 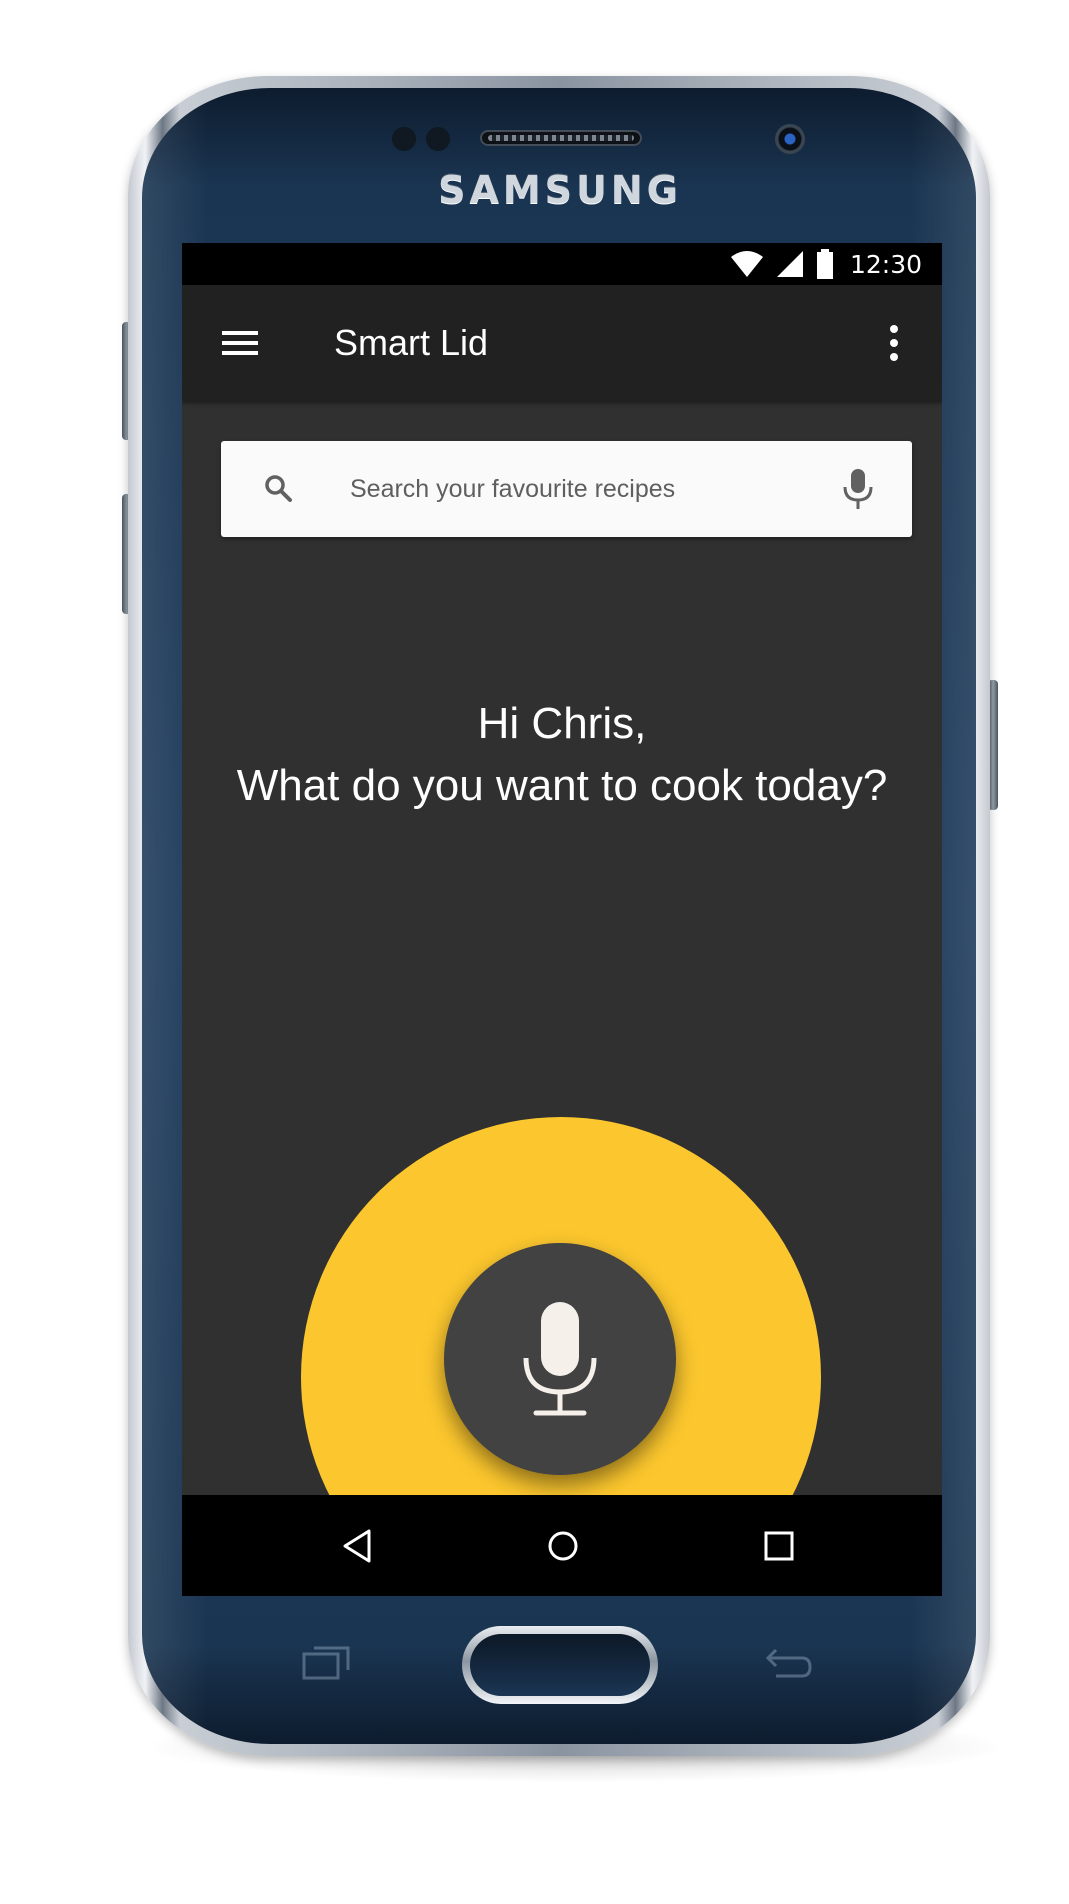 I want to click on search-bar: Search your favourite recipes, so click(x=566, y=489).